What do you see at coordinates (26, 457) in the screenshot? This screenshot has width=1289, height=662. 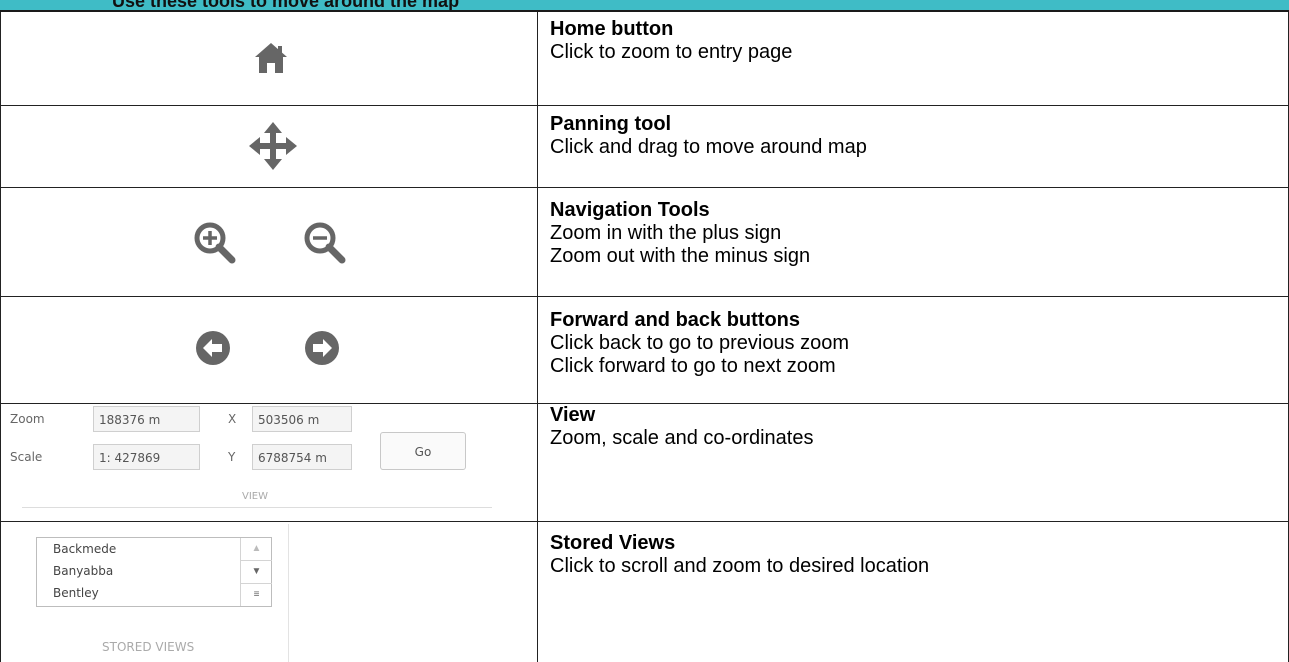 I see `scale-label: Scale` at bounding box center [26, 457].